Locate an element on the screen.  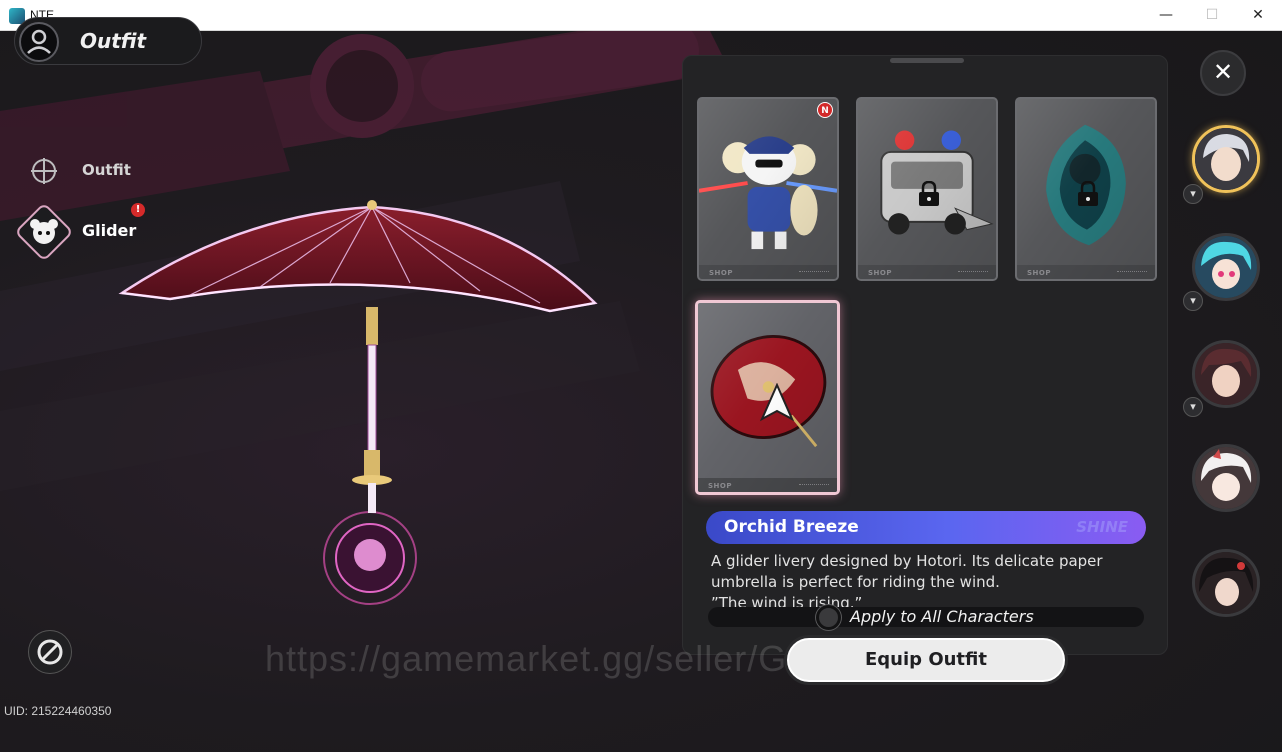
prohibit-icon is located at coordinates (50, 652).